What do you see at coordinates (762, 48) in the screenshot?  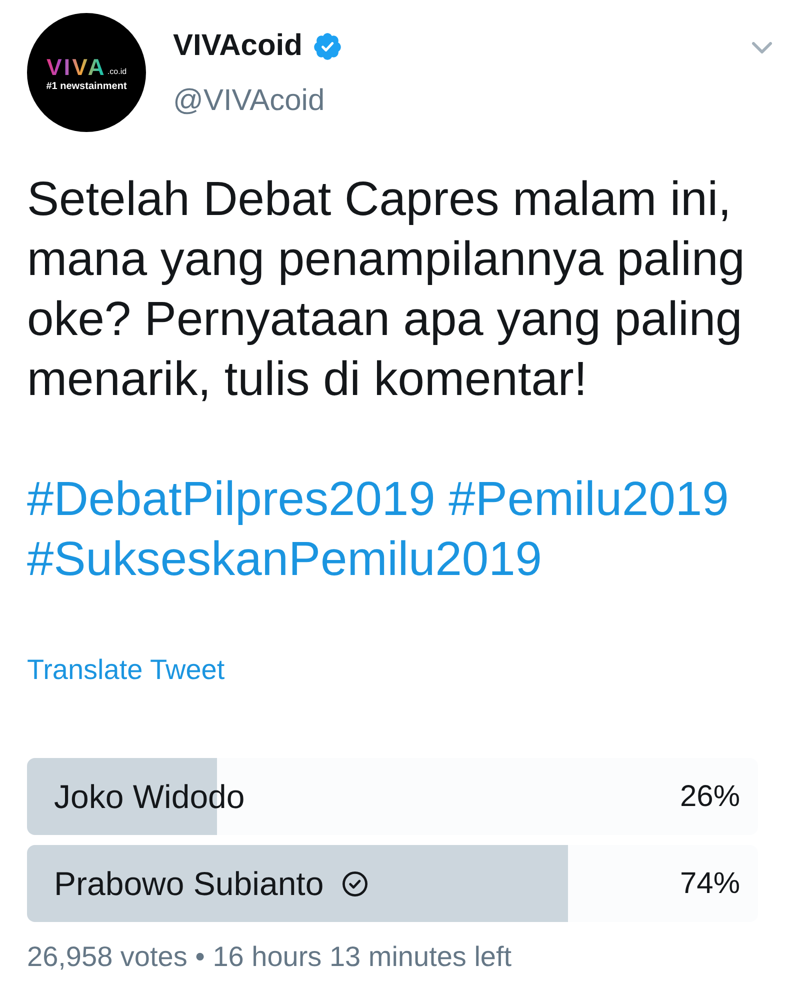 I see `chevron-down-icon` at bounding box center [762, 48].